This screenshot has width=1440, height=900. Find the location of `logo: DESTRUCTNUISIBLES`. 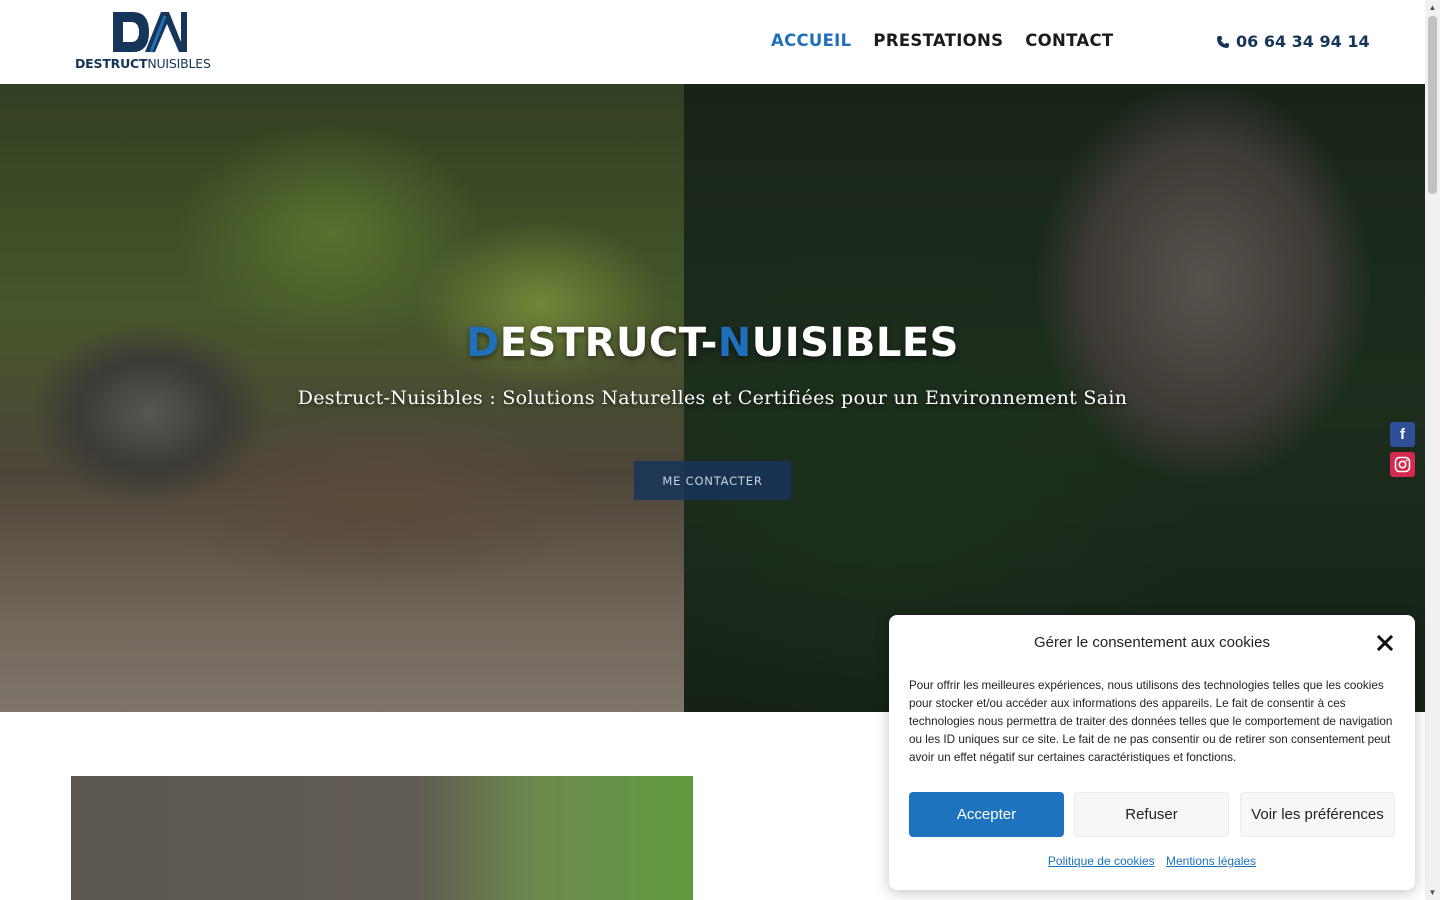

logo: DESTRUCTNUISIBLES is located at coordinates (151, 41).